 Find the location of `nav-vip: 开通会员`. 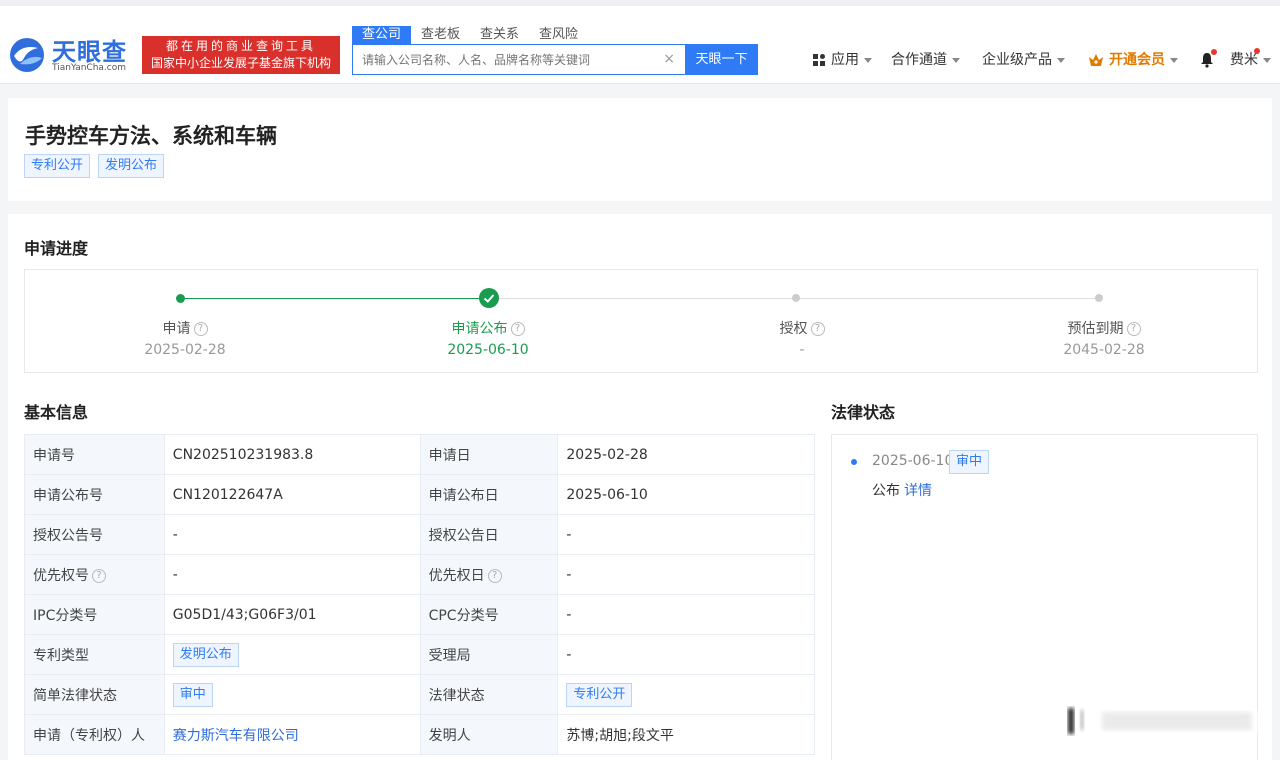

nav-vip: 开通会员 is located at coordinates (1133, 60).